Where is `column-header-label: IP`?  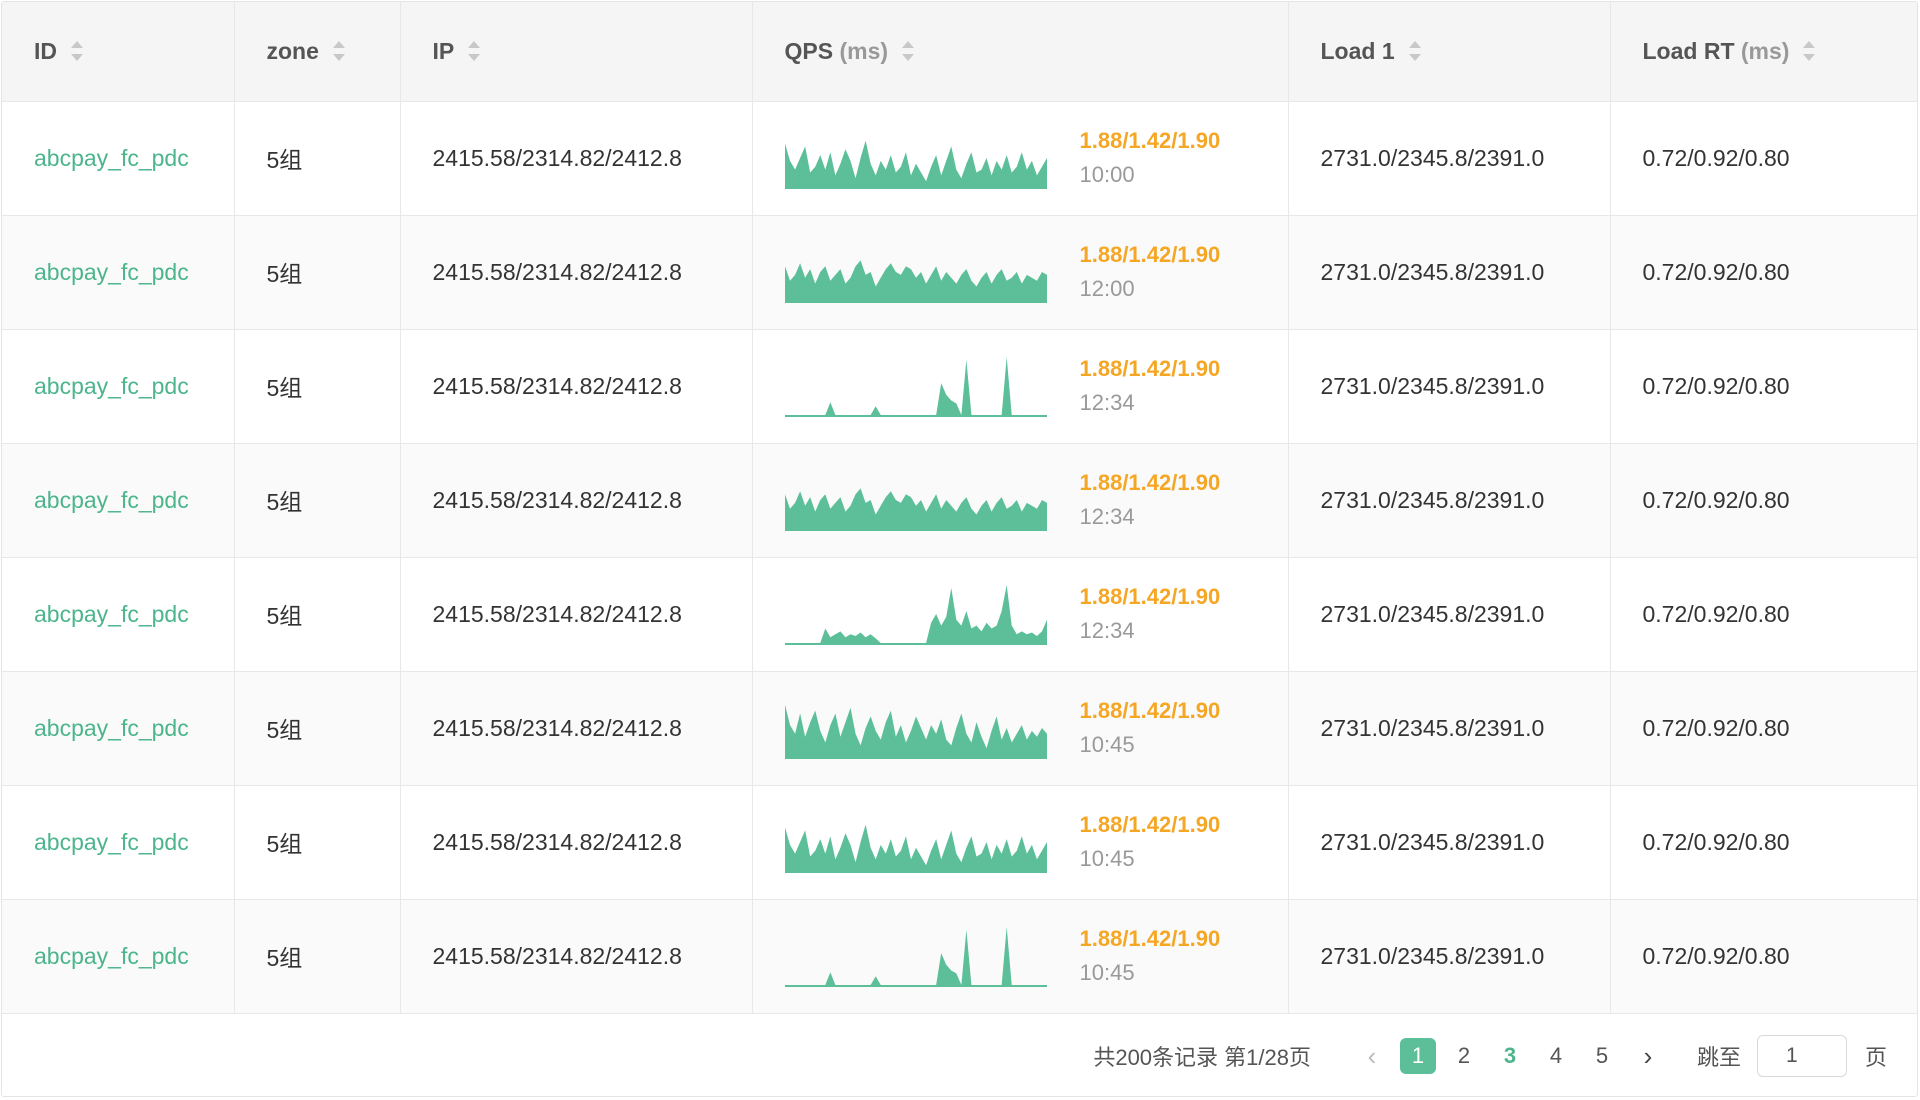
column-header-label: IP is located at coordinates (443, 50).